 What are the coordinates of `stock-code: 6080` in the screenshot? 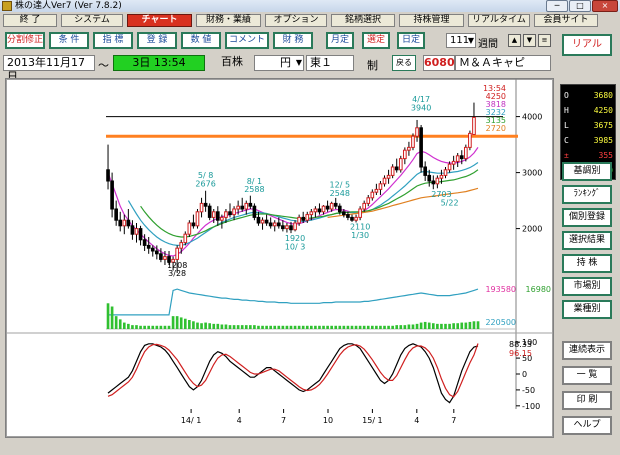 It's located at (439, 63).